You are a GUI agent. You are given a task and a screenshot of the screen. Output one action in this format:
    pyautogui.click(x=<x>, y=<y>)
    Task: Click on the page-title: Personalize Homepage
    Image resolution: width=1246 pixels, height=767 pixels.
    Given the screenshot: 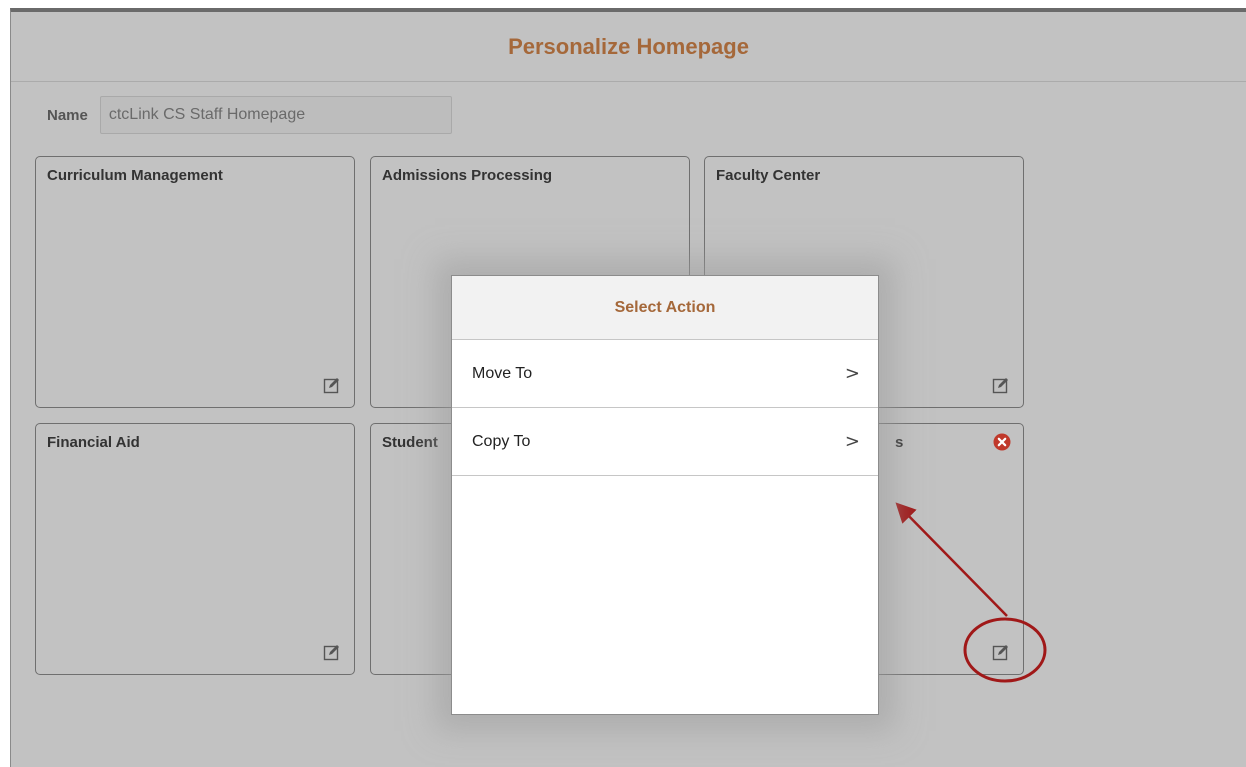 What is the action you would take?
    pyautogui.click(x=628, y=46)
    